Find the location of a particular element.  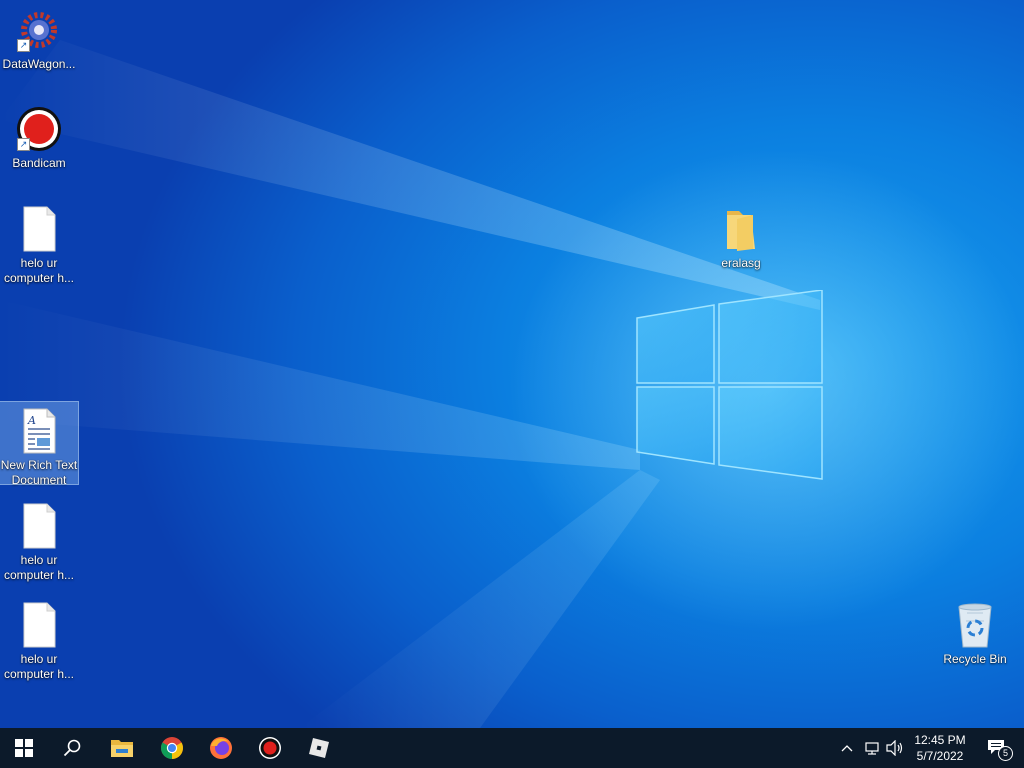

clock-time: 12:45 PM is located at coordinates (940, 740).